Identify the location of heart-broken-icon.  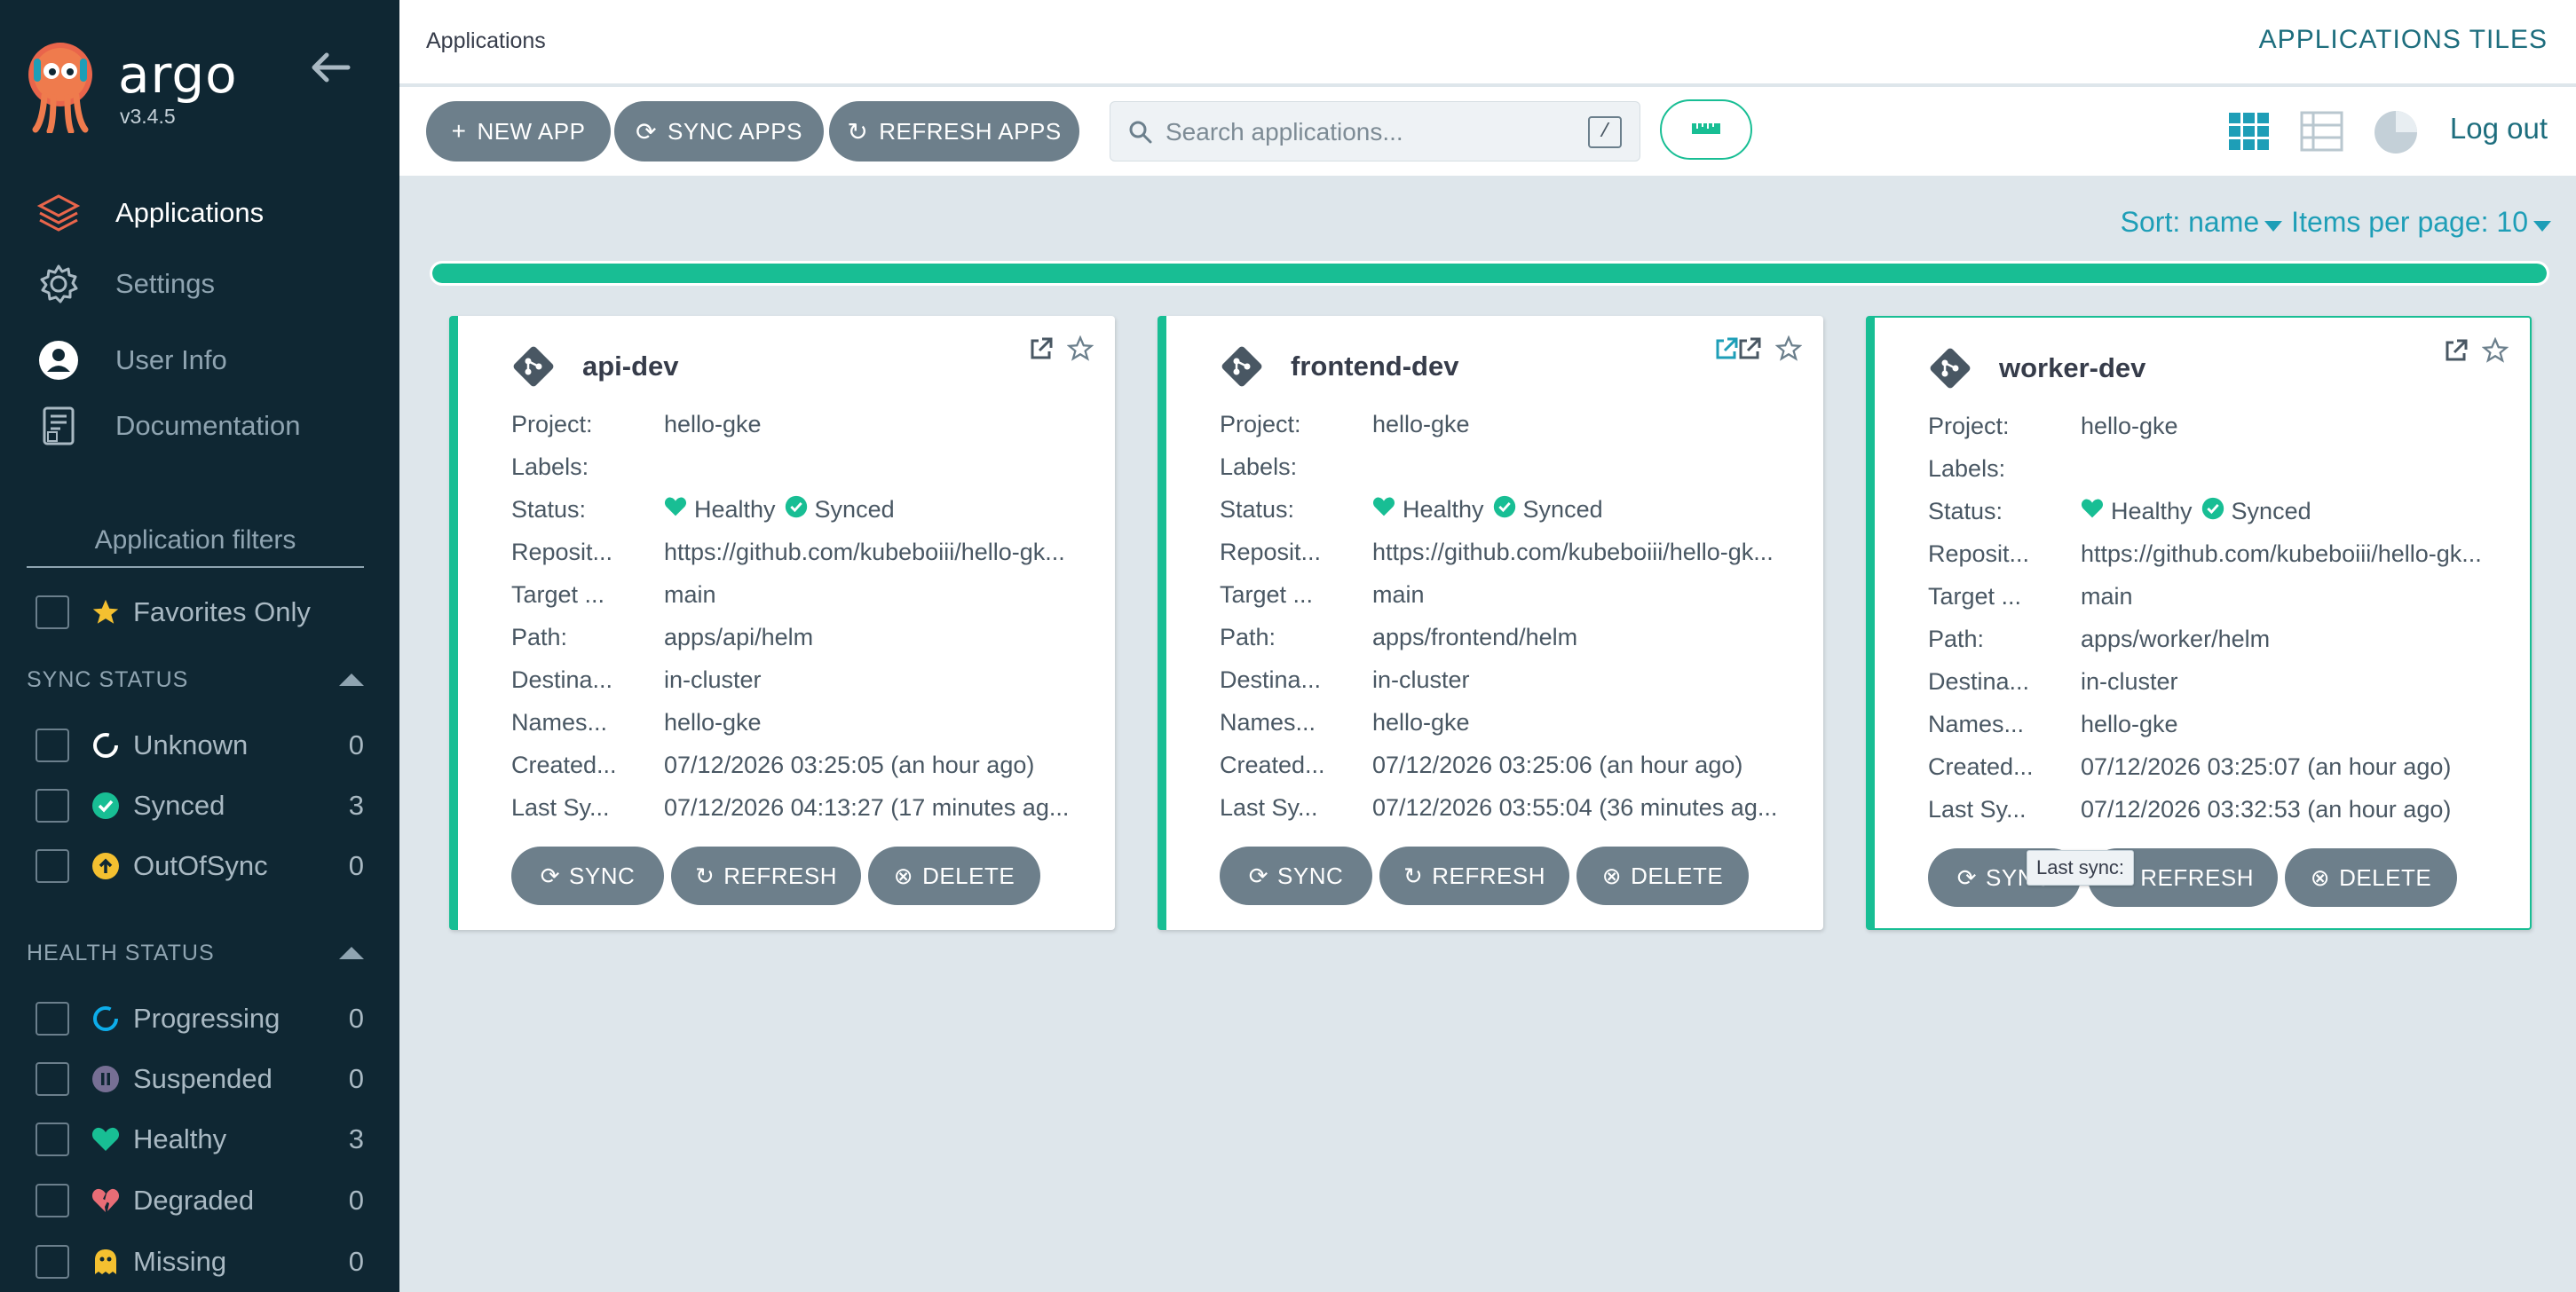
(106, 1201).